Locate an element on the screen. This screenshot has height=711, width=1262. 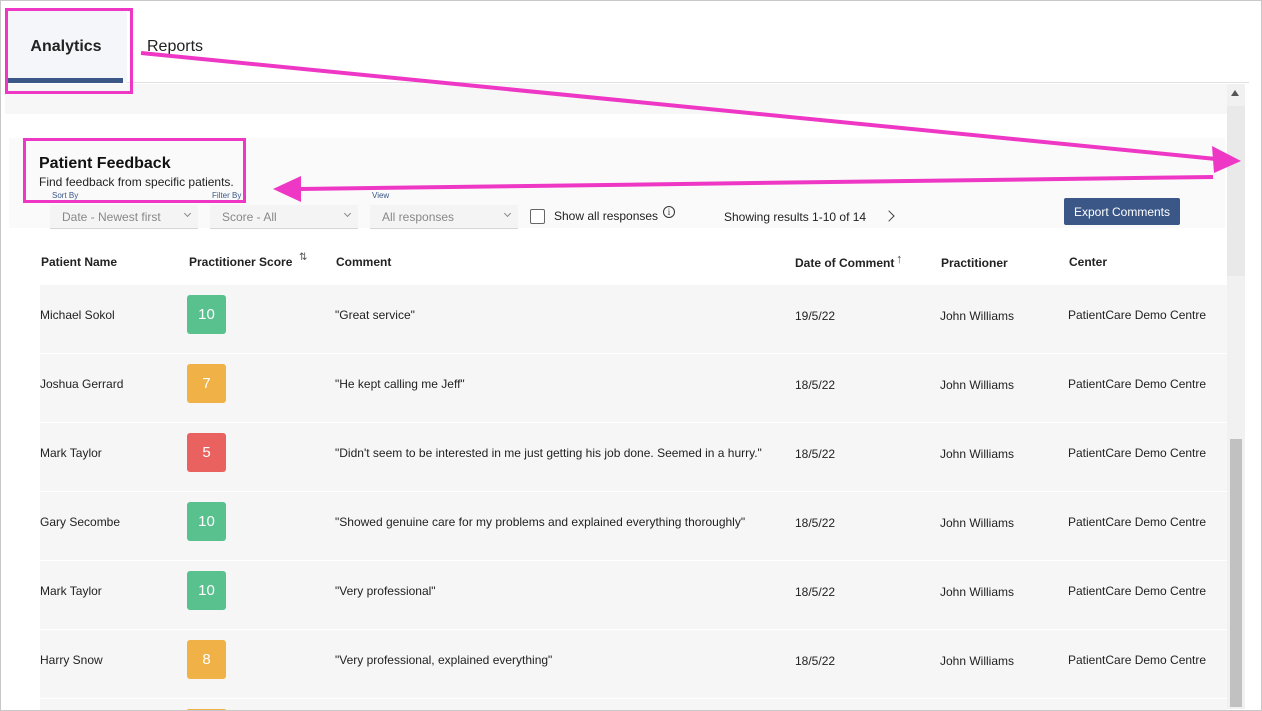
table-row is located at coordinates (633, 704).